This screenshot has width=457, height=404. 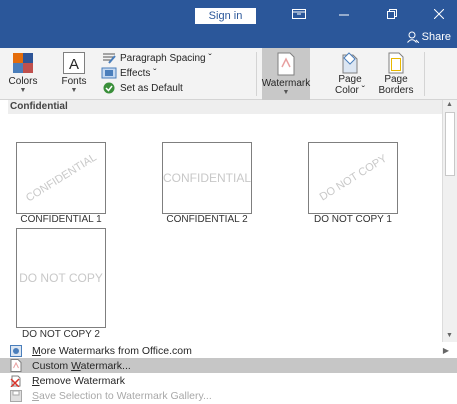 I want to click on scroll-thumb, so click(x=450, y=144).